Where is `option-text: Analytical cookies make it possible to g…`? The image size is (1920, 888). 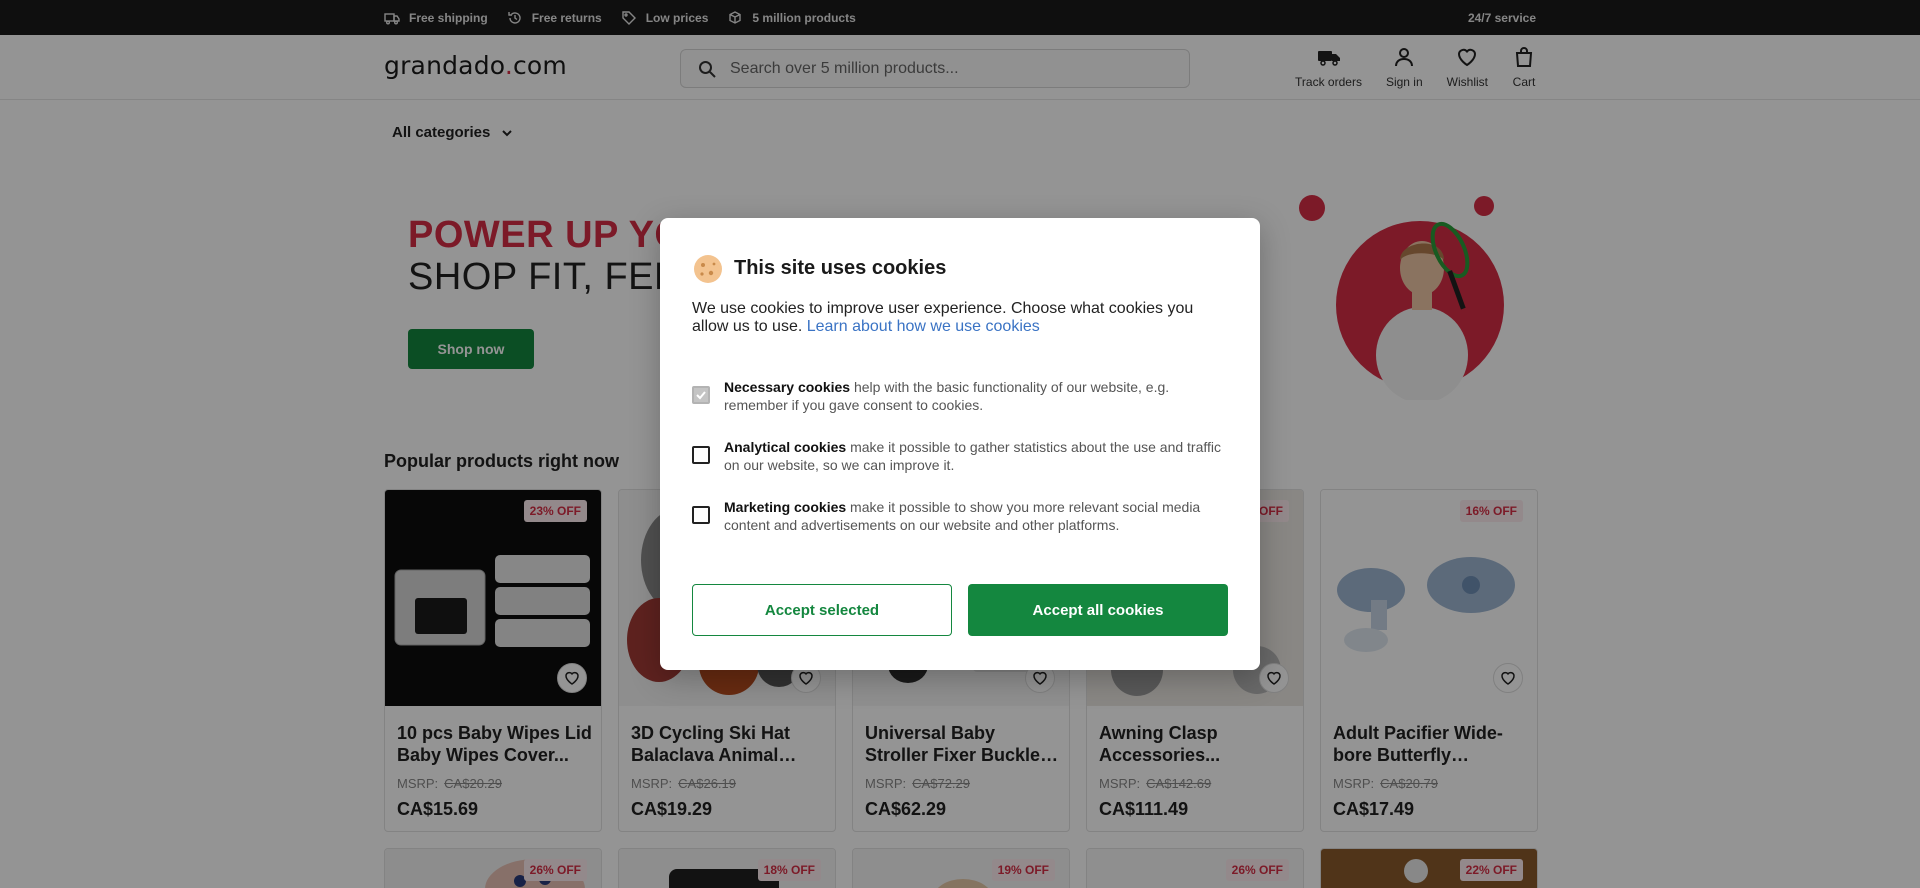 option-text: Analytical cookies make it possible to g… is located at coordinates (978, 456).